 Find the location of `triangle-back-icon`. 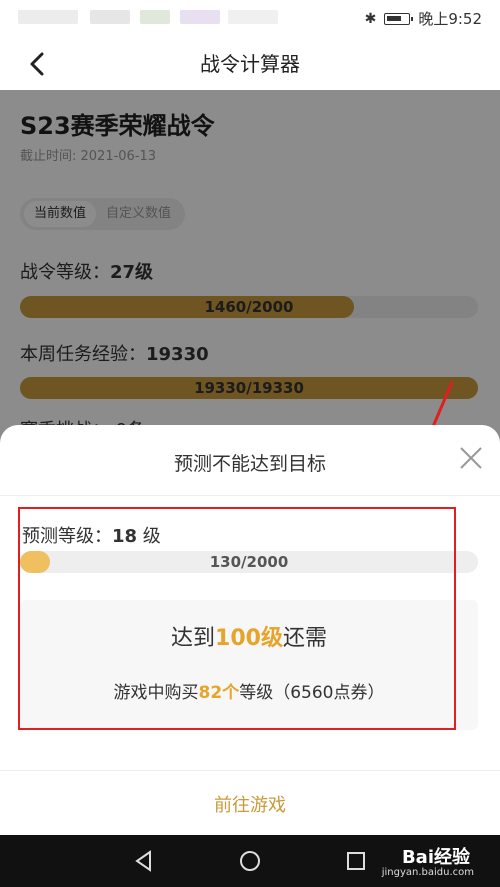

triangle-back-icon is located at coordinates (143, 861).